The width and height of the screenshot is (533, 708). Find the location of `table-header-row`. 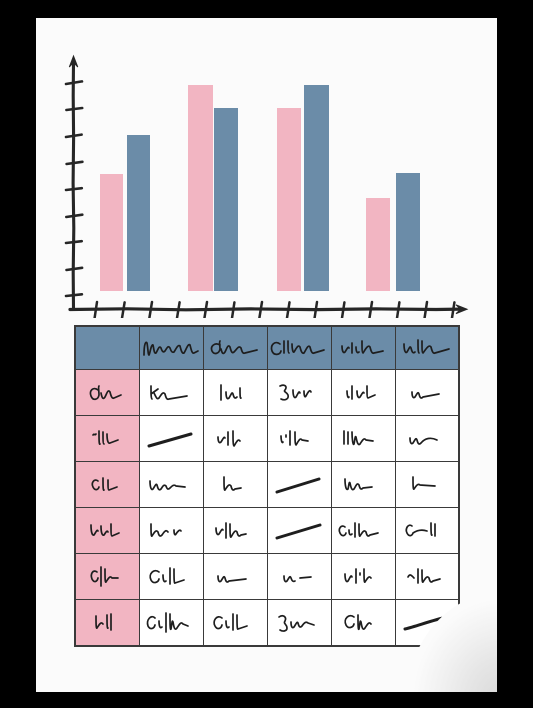

table-header-row is located at coordinates (267, 347).